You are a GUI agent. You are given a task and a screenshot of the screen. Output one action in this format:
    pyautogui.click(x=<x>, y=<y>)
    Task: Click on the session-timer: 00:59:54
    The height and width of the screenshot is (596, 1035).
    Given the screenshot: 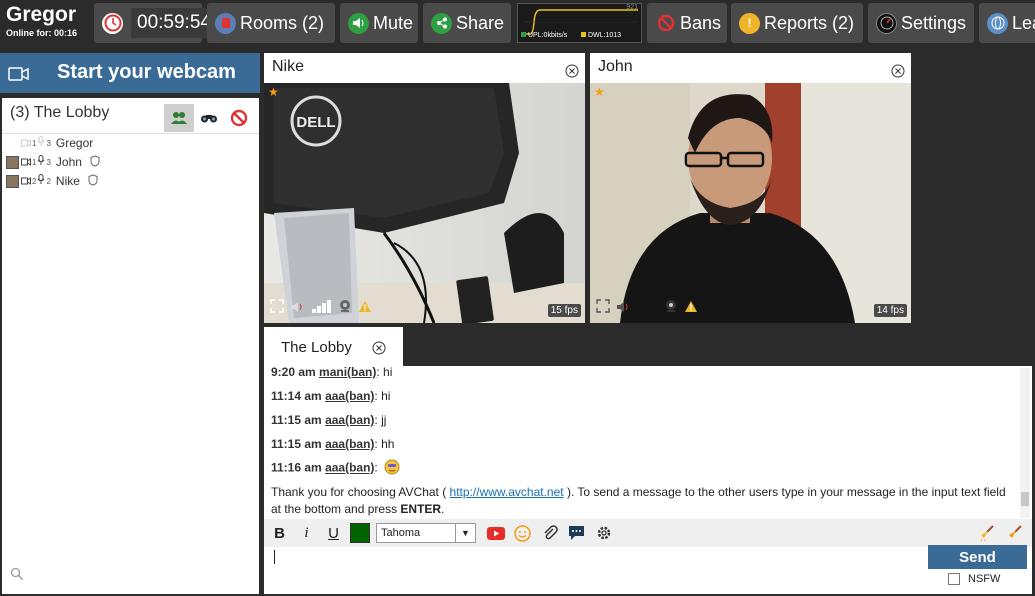 What is the action you would take?
    pyautogui.click(x=155, y=23)
    